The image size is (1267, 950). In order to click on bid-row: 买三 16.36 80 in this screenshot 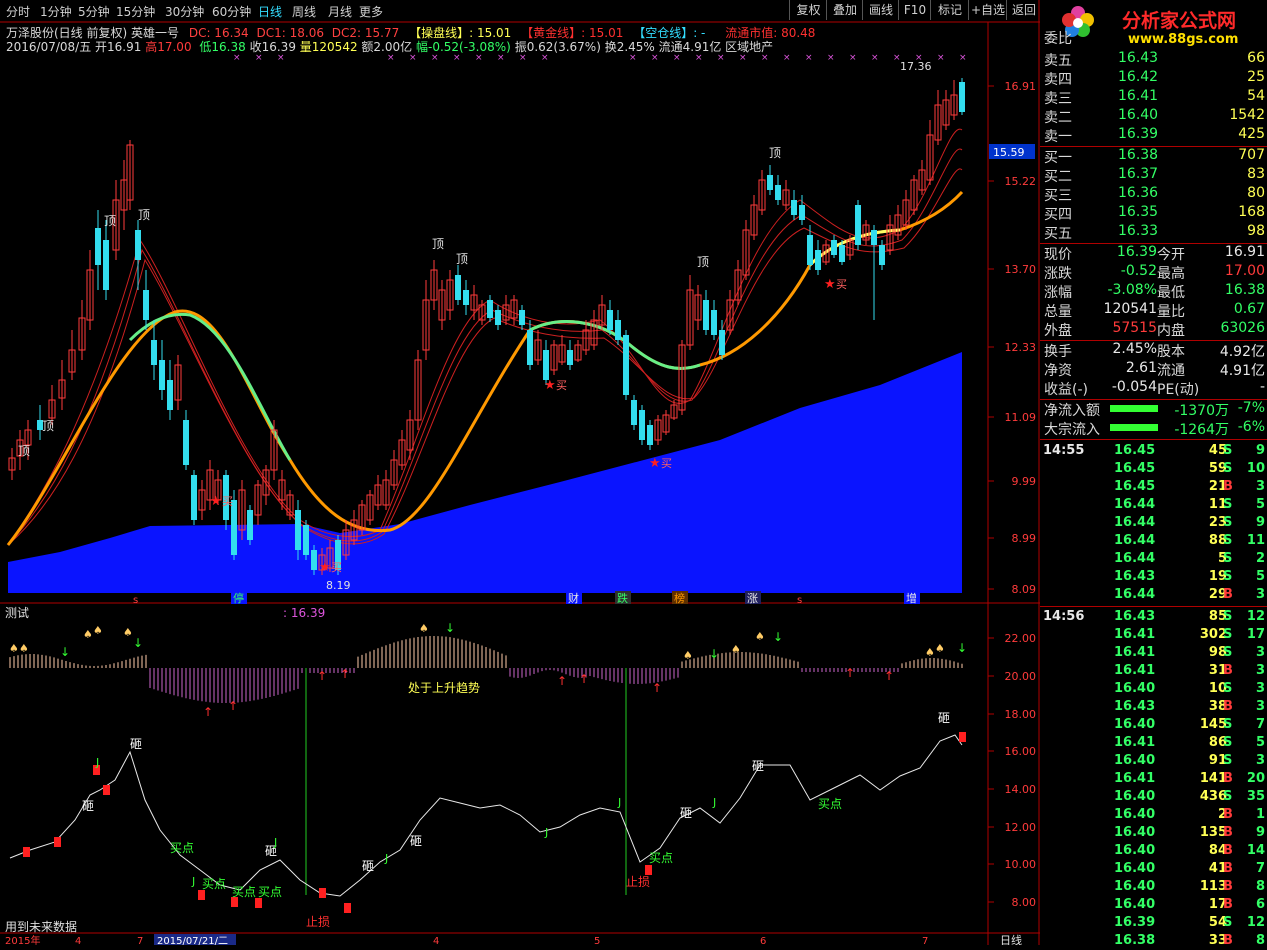, I will do `click(1153, 194)`.